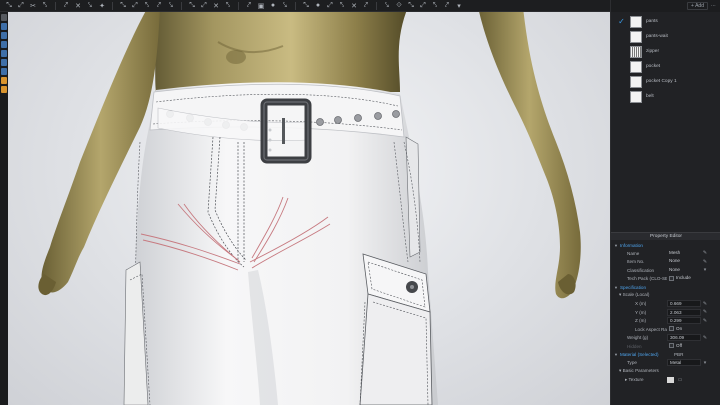 This screenshot has width=720, height=405. Describe the element at coordinates (4, 208) in the screenshot. I see `left-toolstrip` at that location.